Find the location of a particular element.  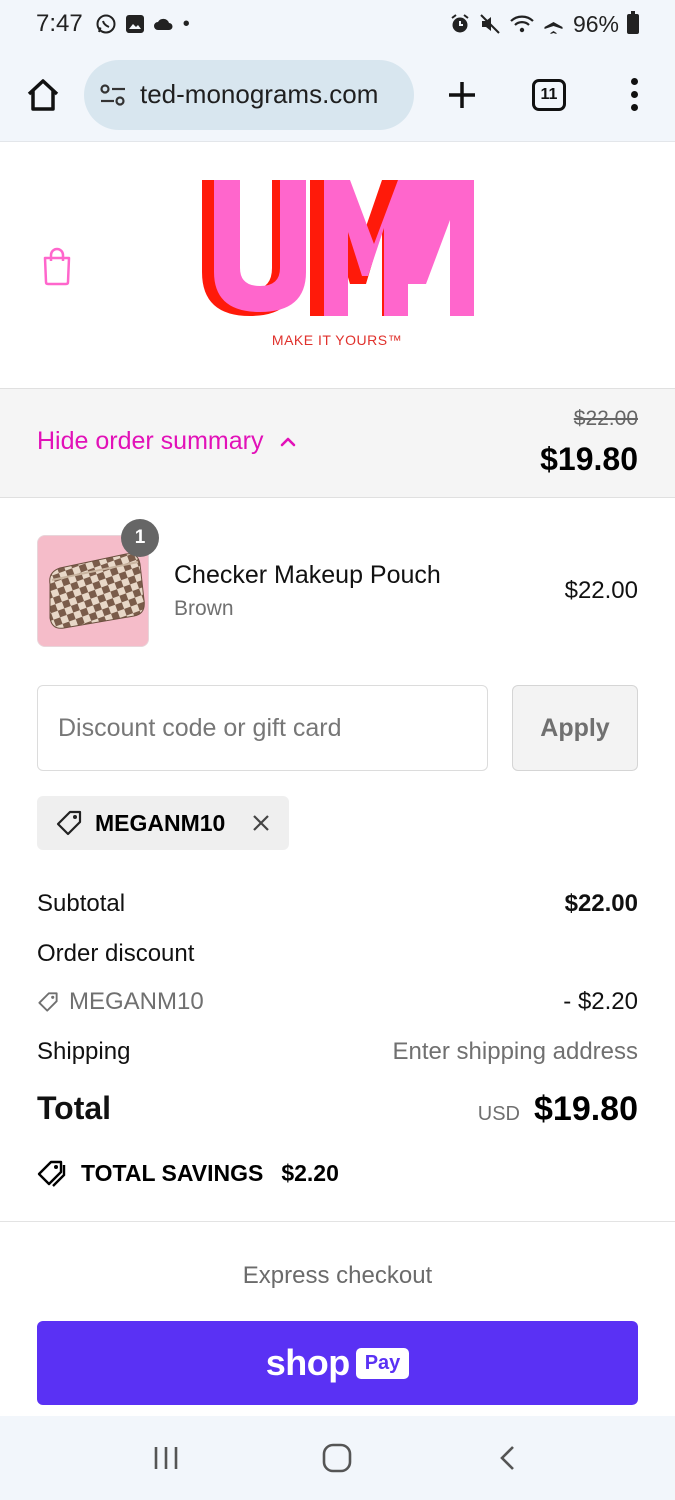

hide-order-summary-toggle: Hide order summary is located at coordinates (167, 441).